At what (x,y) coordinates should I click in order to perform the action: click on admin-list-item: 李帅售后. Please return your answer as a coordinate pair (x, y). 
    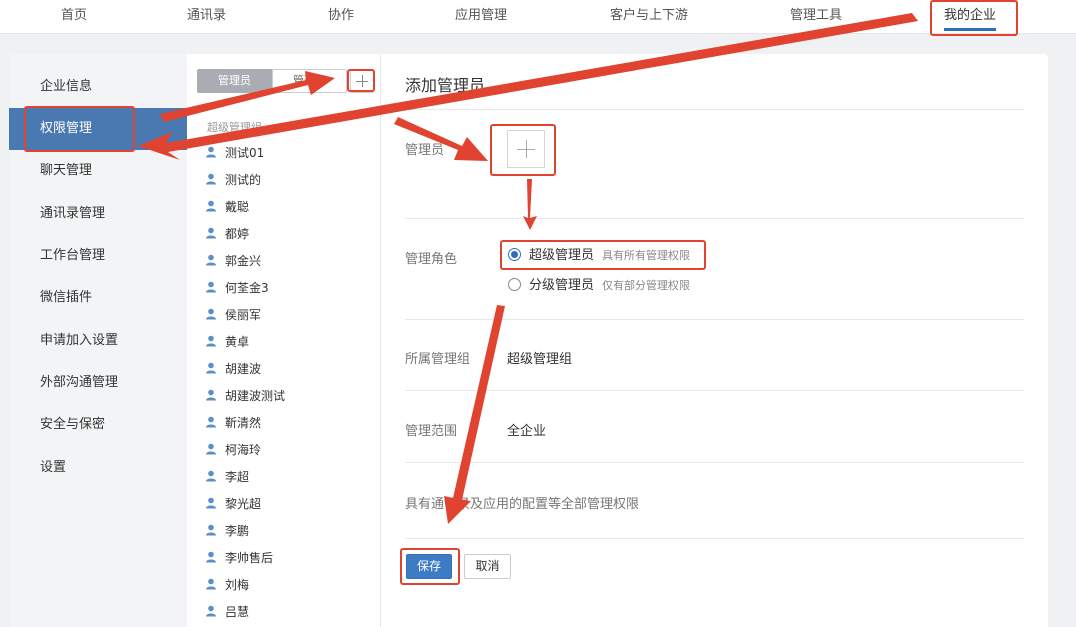
    Looking at the image, I should click on (239, 558).